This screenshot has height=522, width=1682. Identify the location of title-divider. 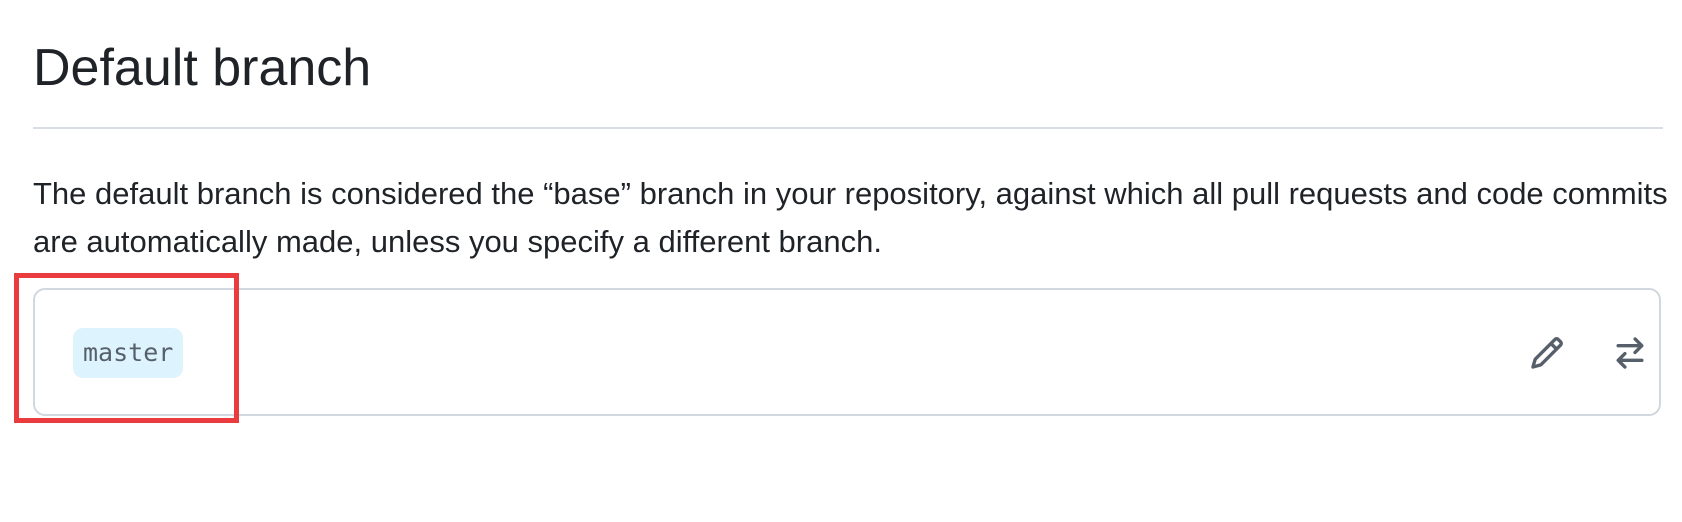
(848, 128).